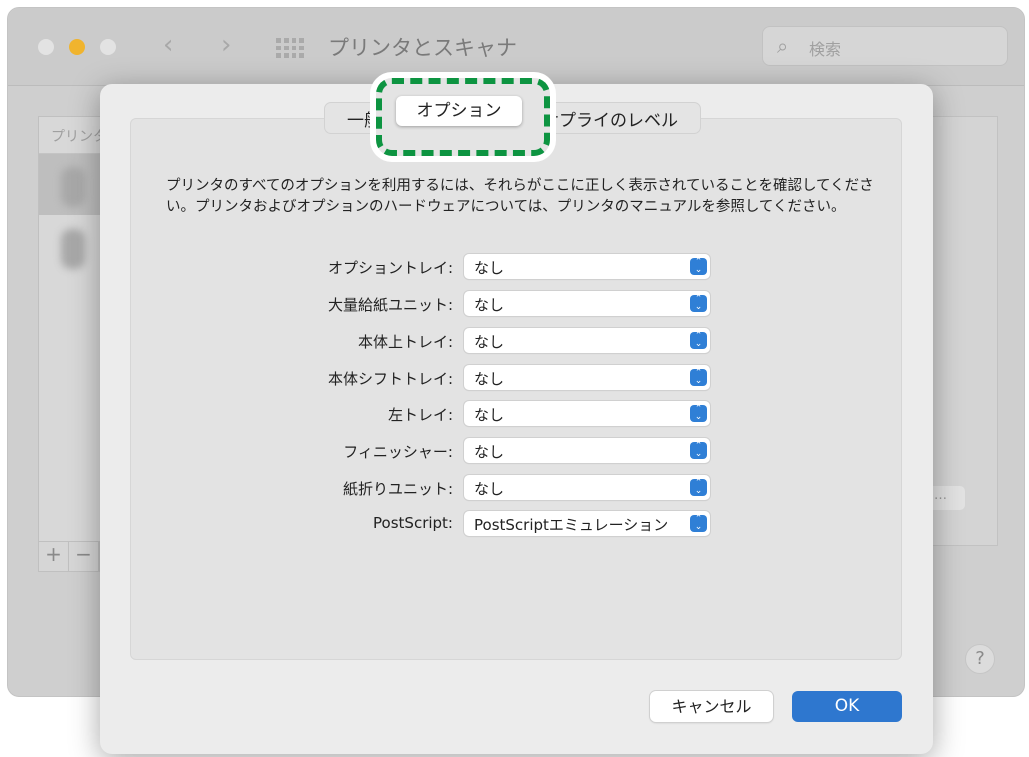  I want to click on ok-button: OK, so click(847, 706).